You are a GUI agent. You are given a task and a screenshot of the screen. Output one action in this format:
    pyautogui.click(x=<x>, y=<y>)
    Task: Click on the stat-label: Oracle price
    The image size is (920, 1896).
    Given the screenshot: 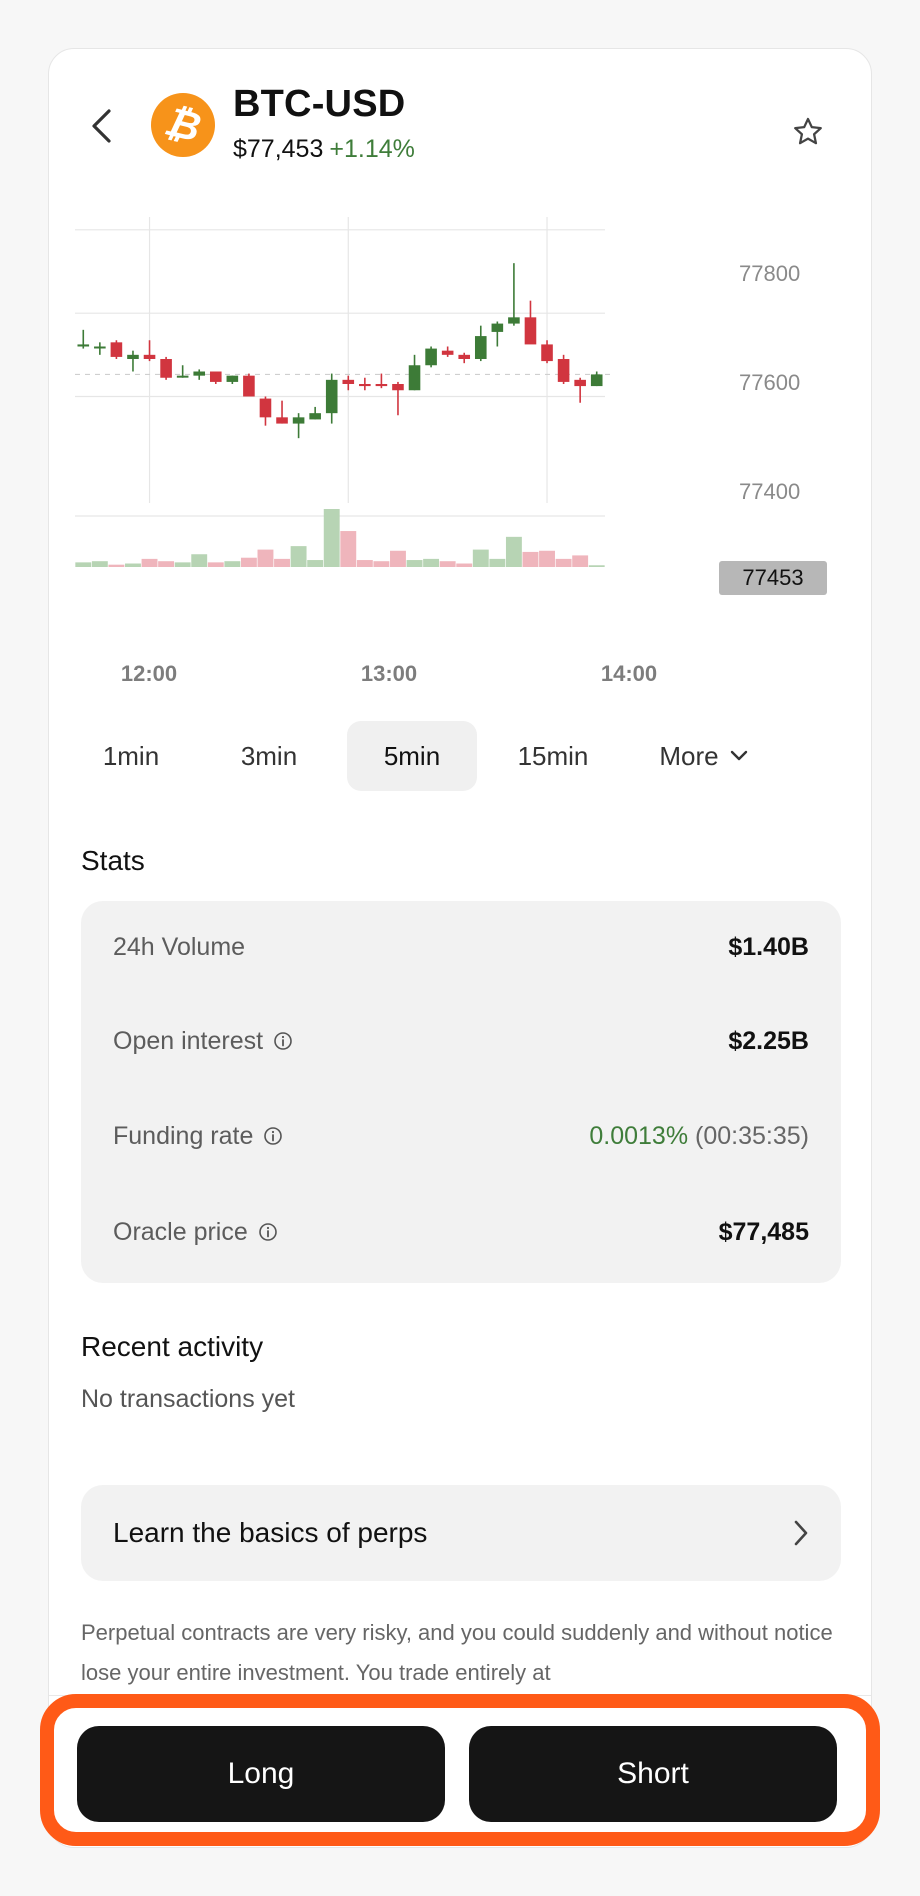 What is the action you would take?
    pyautogui.click(x=195, y=1232)
    